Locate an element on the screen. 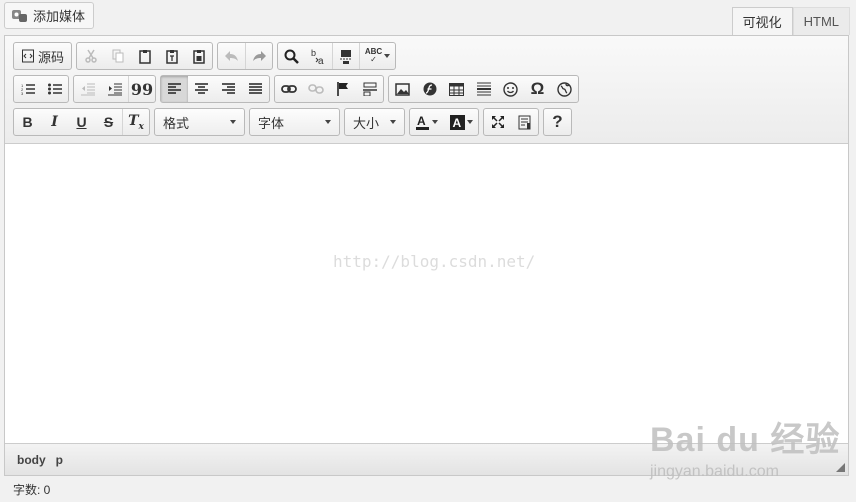  page-break-icon is located at coordinates (346, 56).